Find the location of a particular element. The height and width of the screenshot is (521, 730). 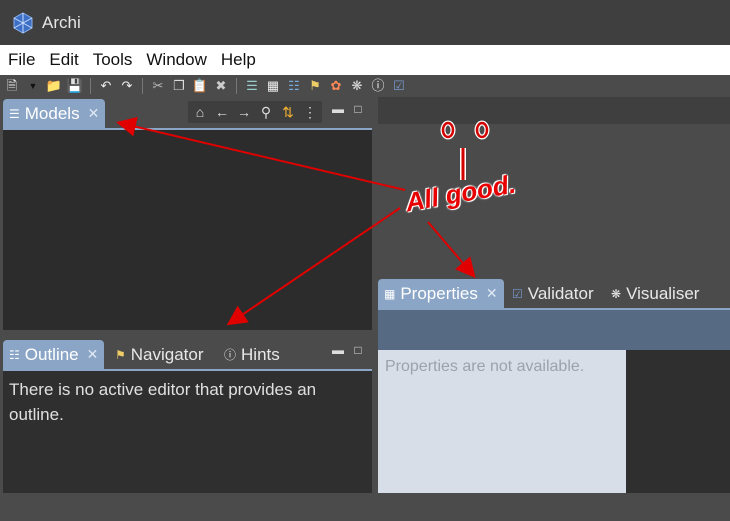

tab-label: Outline is located at coordinates (51, 354).